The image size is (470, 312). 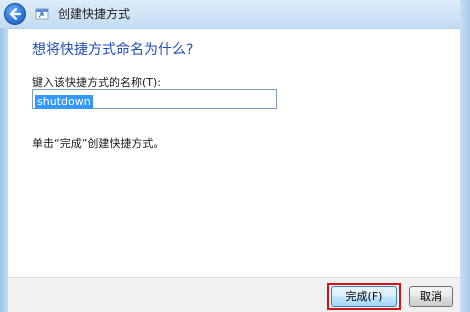 What do you see at coordinates (431, 296) in the screenshot?
I see `cancel-button: 取消` at bounding box center [431, 296].